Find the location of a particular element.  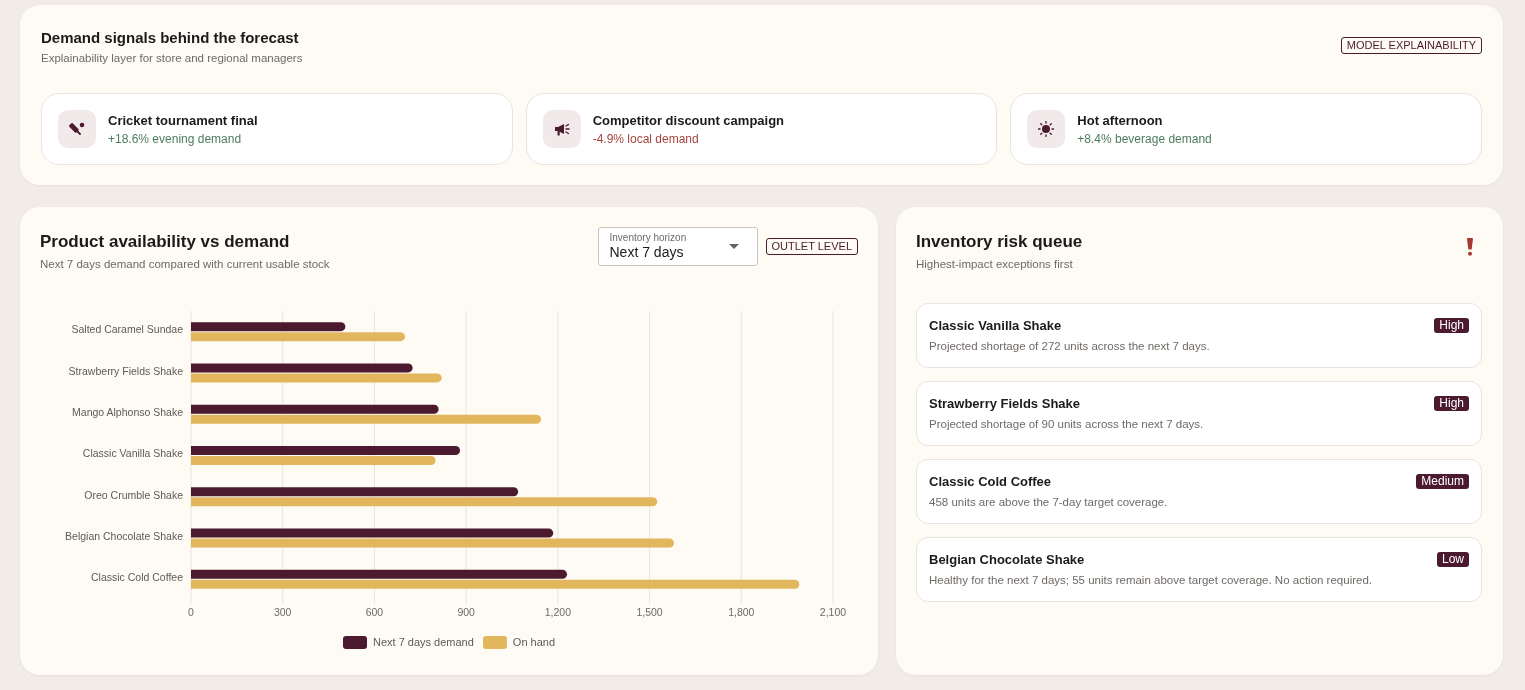

panel-subtitle: Highest-impact exceptions first is located at coordinates (995, 264).